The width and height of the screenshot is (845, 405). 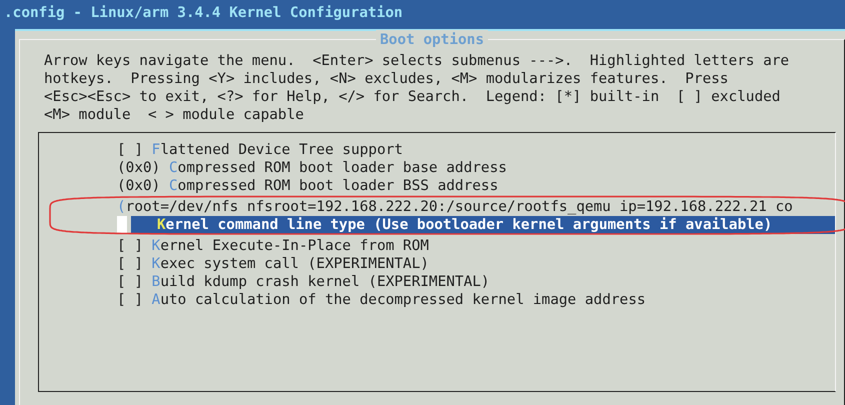 I want to click on menu-item: Kernel command line type (Use bootloader kernel arguments if available), so click(x=483, y=225).